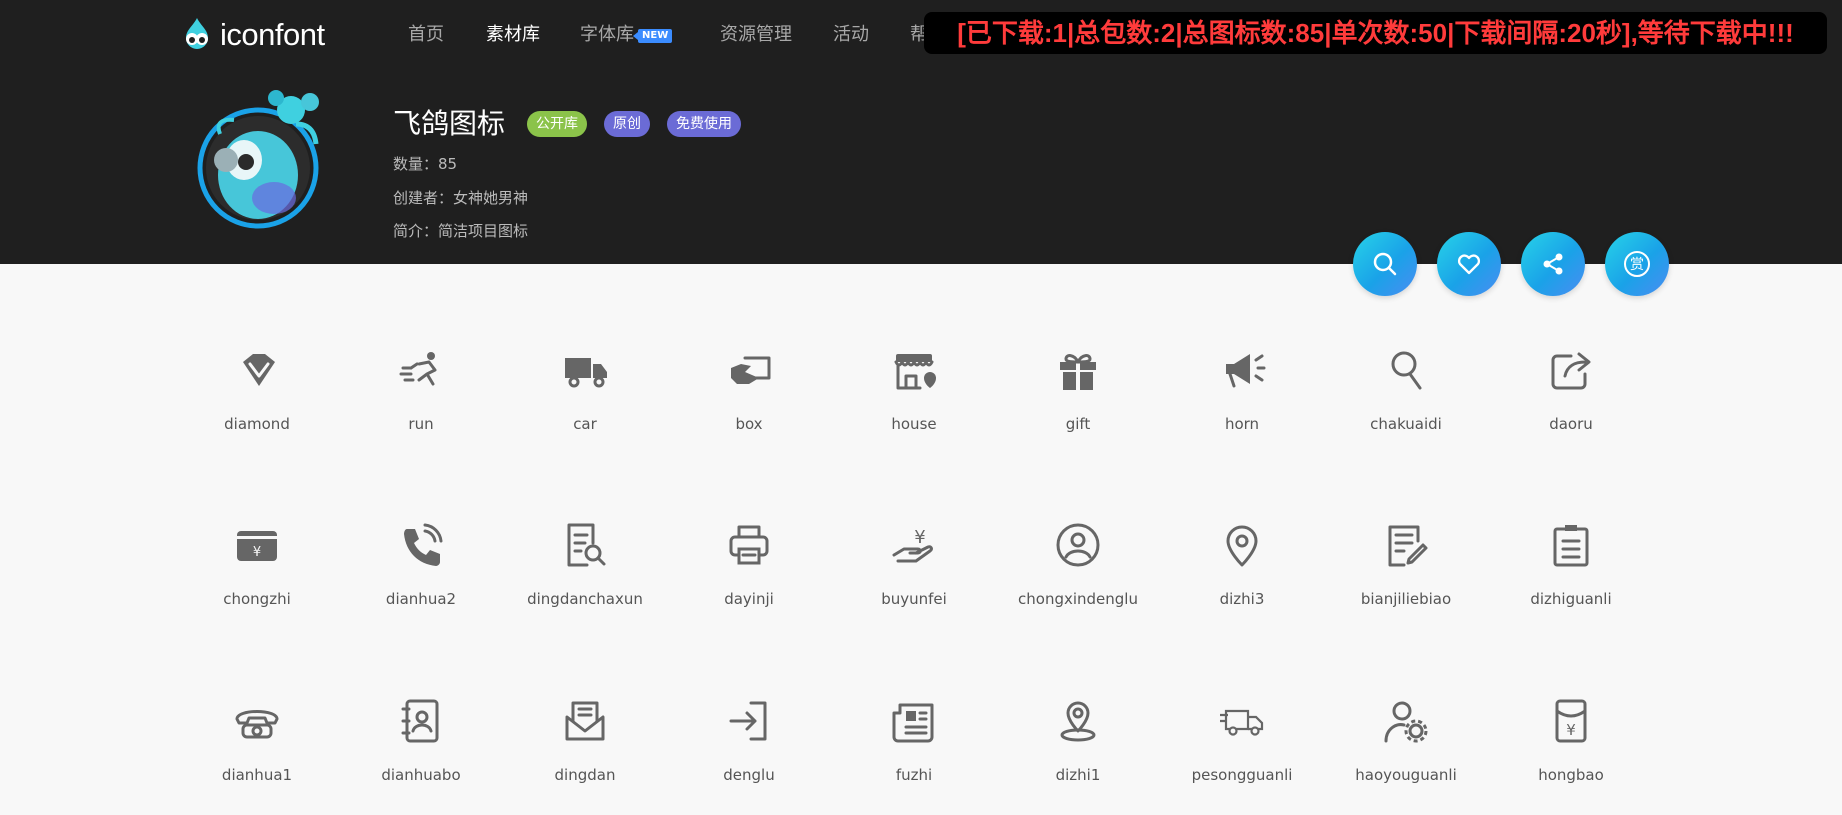  I want to click on icon-label: gift, so click(1078, 424).